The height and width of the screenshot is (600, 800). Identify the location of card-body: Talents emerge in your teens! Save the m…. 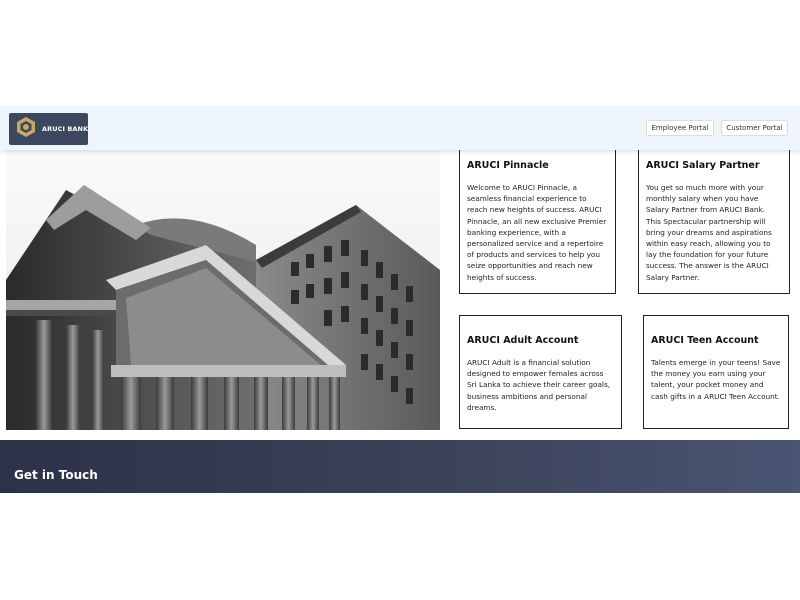
(716, 379).